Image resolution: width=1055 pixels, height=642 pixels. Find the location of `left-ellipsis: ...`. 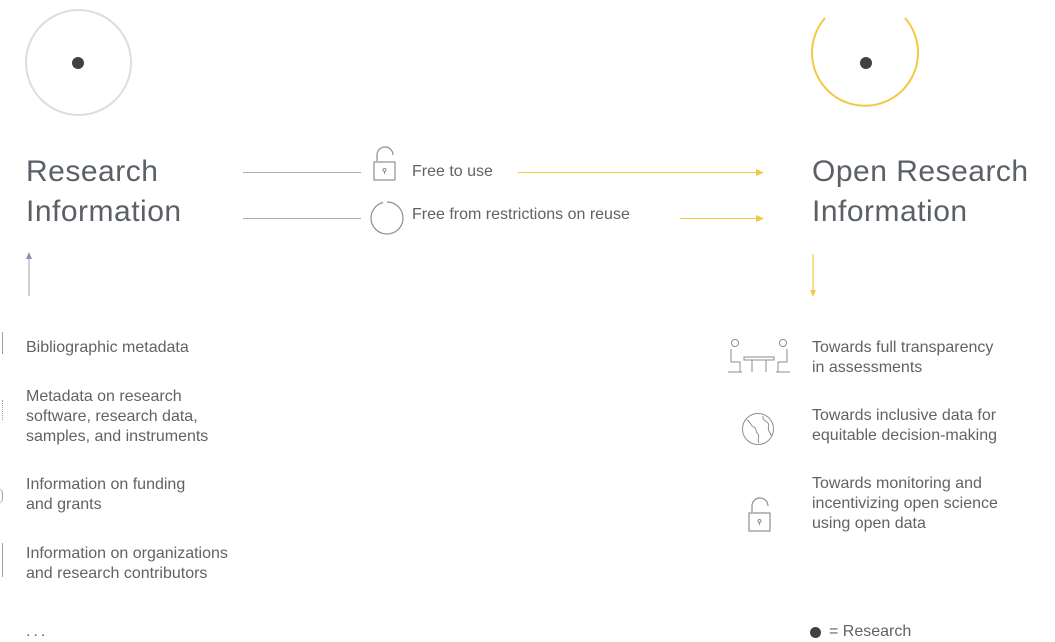

left-ellipsis: ... is located at coordinates (37, 631).